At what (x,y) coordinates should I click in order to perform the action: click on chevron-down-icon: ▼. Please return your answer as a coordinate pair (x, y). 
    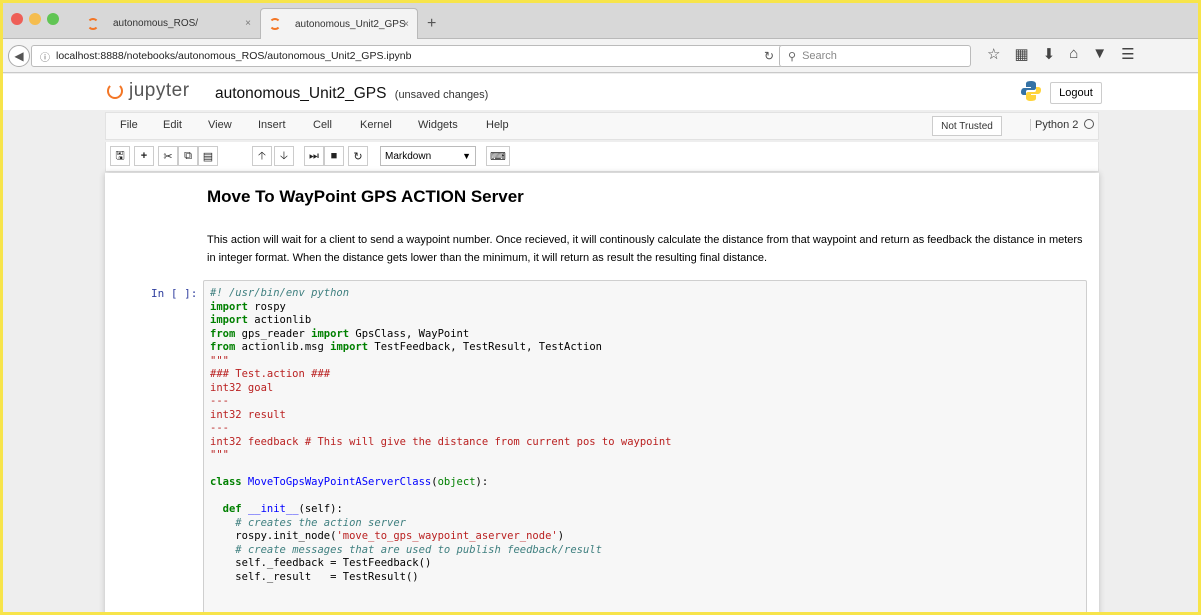
    Looking at the image, I should click on (466, 156).